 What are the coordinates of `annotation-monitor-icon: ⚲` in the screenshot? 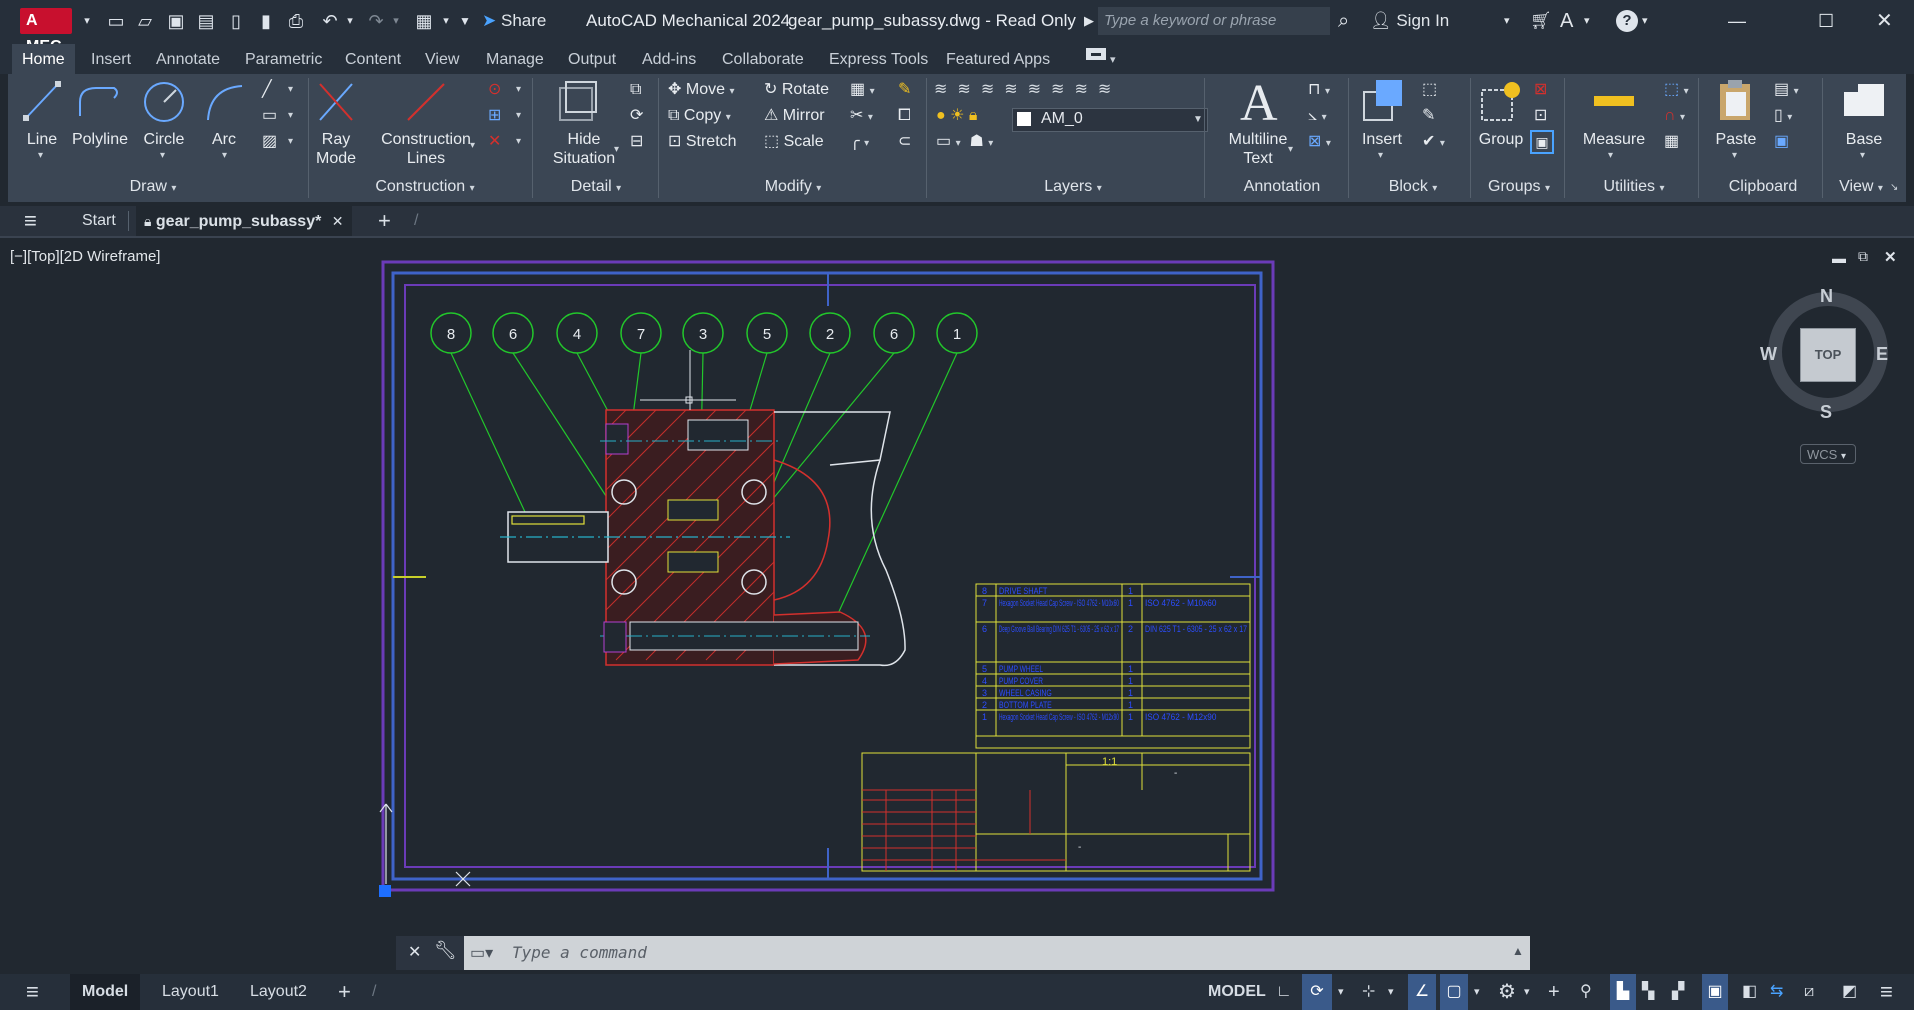 It's located at (1586, 992).